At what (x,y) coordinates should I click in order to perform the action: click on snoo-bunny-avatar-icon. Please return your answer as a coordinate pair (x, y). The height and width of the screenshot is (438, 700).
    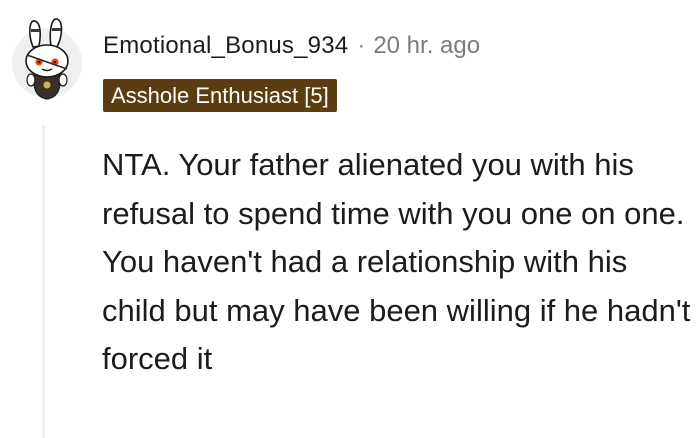
    Looking at the image, I should click on (47, 59).